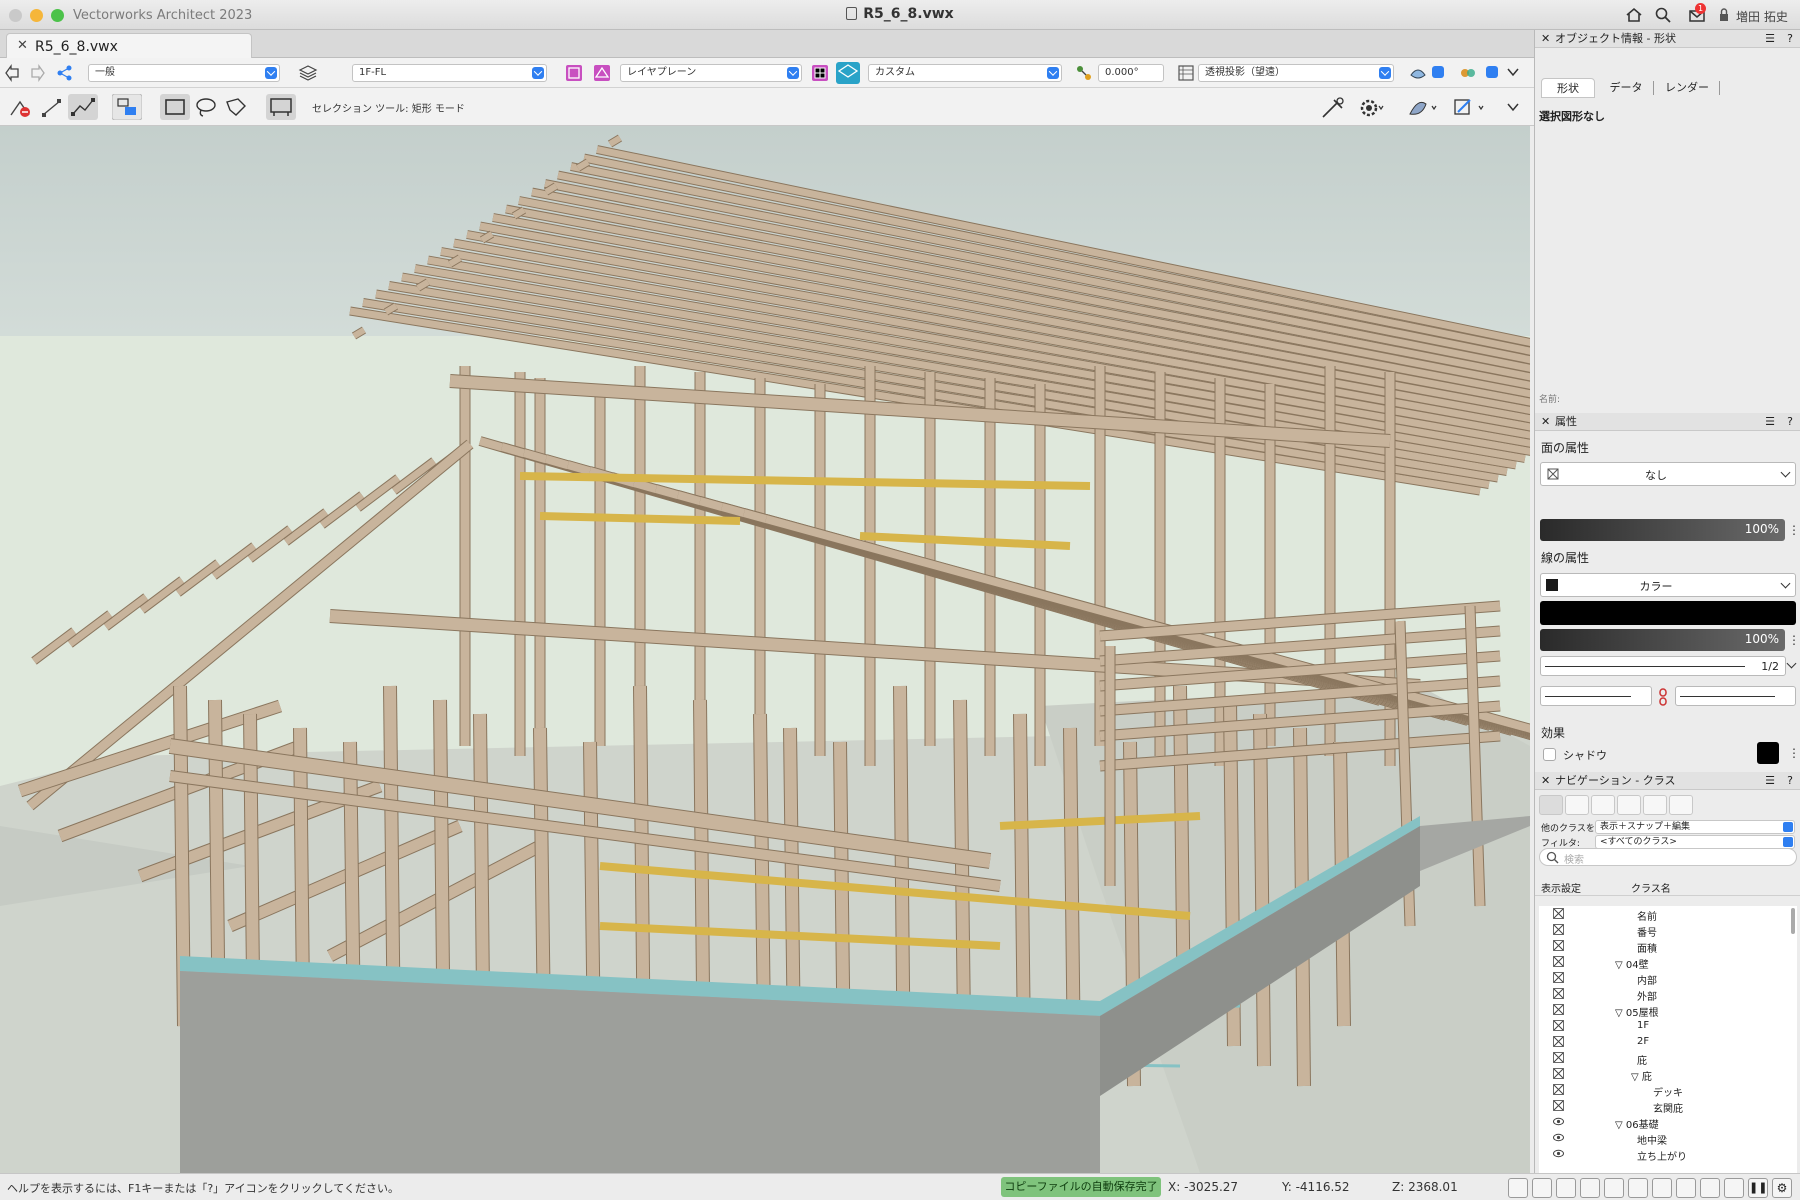 This screenshot has width=1800, height=1200. Describe the element at coordinates (1735, 696) in the screenshot. I see `end-marker-select` at that location.